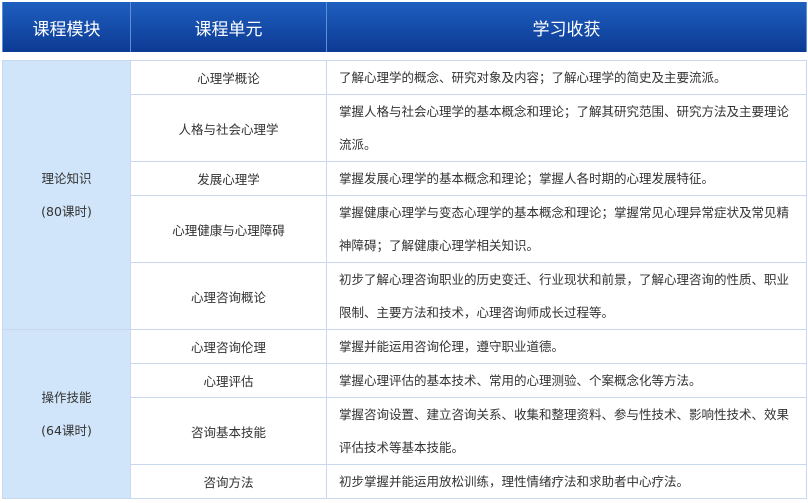 The width and height of the screenshot is (808, 503). I want to click on header-module: 课程模块, so click(66, 27).